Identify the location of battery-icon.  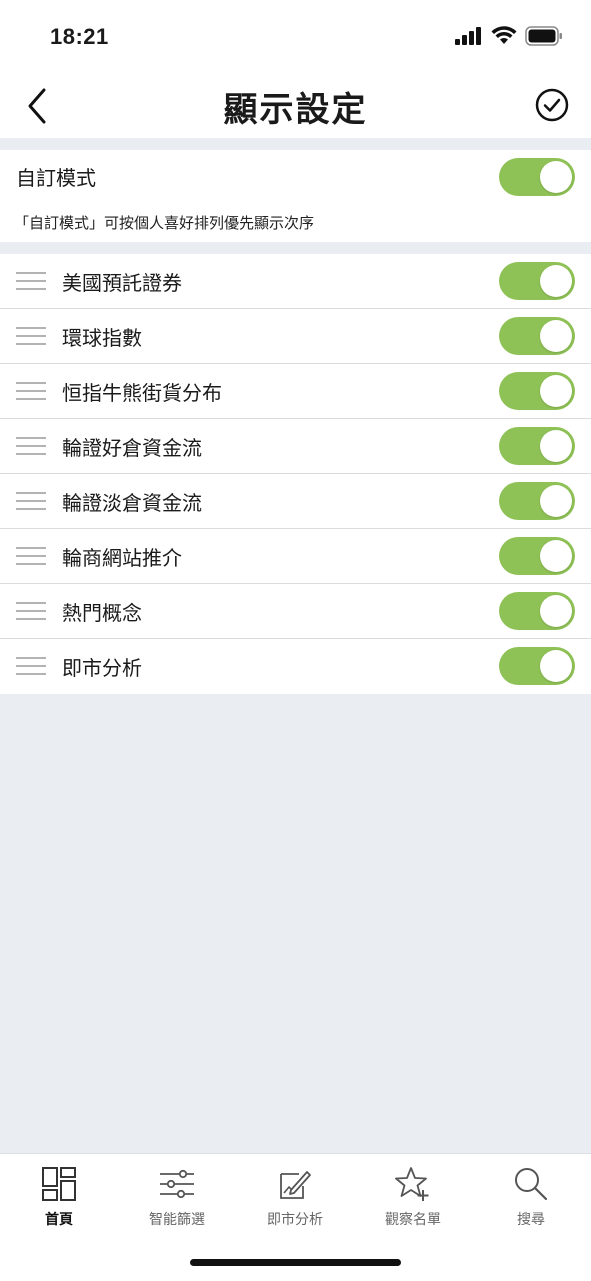
(543, 36).